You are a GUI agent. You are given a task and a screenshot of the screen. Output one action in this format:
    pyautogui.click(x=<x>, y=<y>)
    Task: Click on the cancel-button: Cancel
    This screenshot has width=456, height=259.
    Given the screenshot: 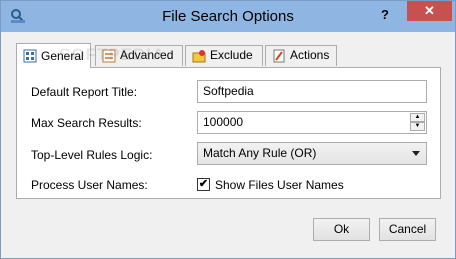 What is the action you would take?
    pyautogui.click(x=407, y=229)
    